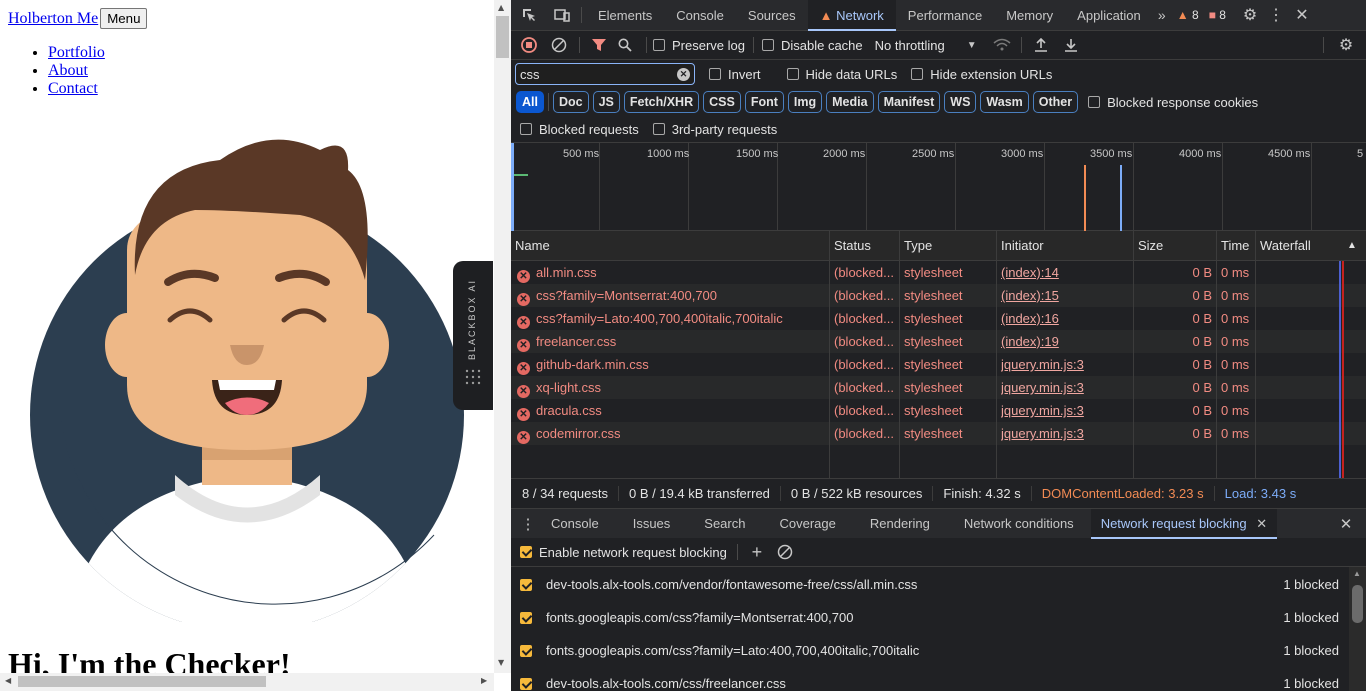 The width and height of the screenshot is (1366, 691). I want to click on nav-link-portfolio: Portfolio, so click(76, 52).